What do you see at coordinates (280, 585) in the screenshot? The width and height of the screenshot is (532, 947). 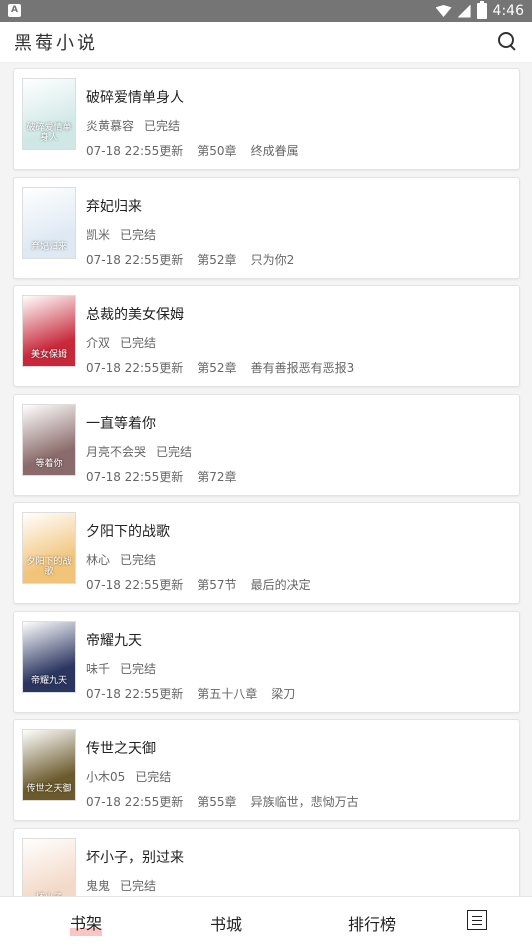 I see `book-chapter-title: 最后的决定` at bounding box center [280, 585].